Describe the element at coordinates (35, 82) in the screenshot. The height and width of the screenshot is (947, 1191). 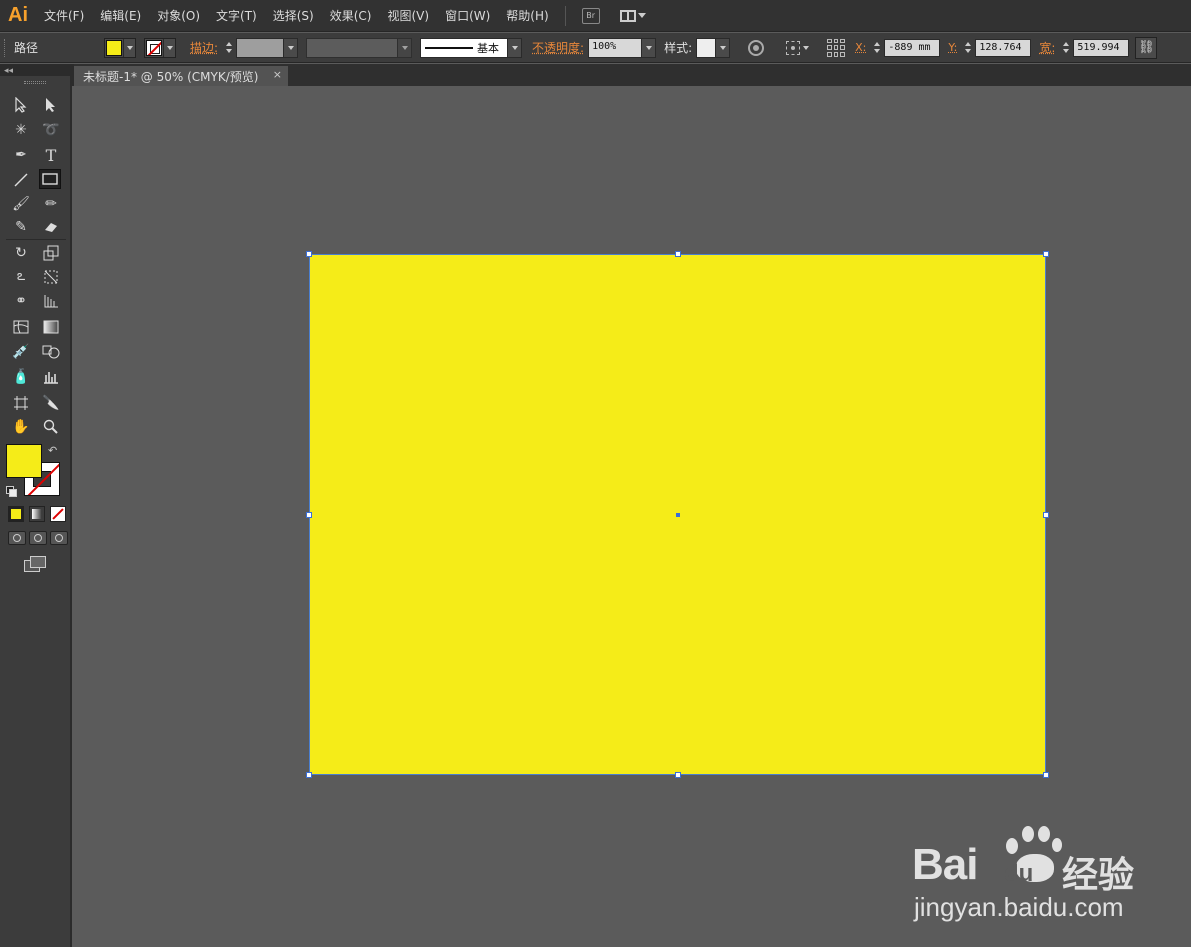
I see `toolbox-grip` at that location.